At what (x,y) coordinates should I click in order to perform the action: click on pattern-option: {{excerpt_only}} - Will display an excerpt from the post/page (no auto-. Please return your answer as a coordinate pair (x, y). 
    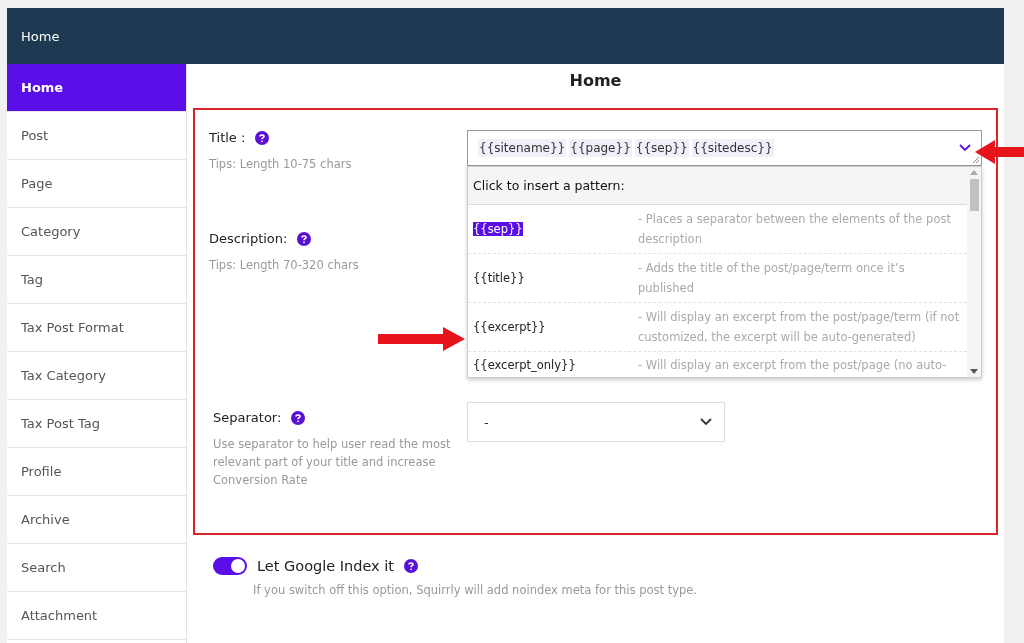
    Looking at the image, I should click on (717, 364).